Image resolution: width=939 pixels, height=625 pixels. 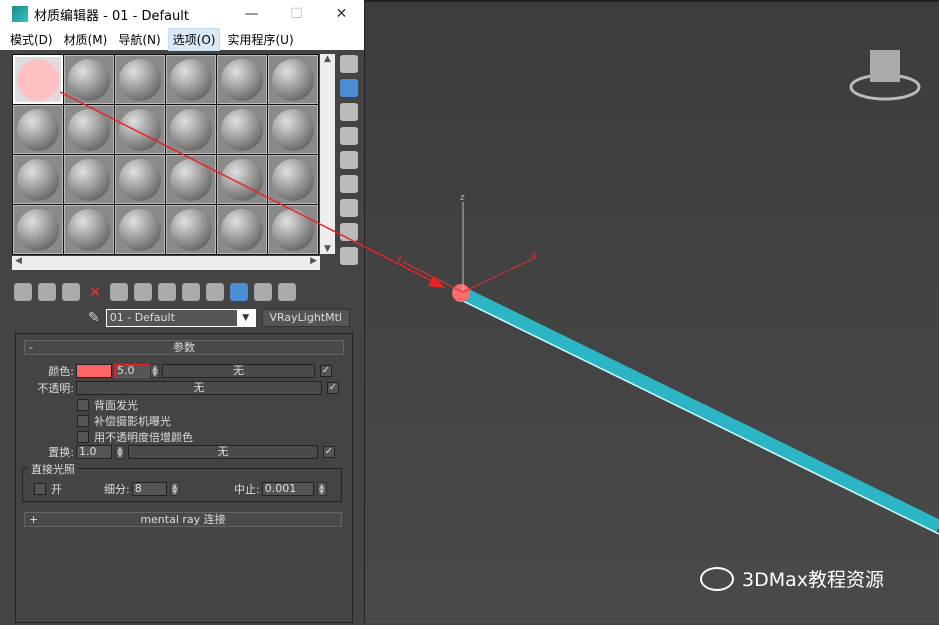 I want to click on backside-checkbox, so click(x=83, y=405).